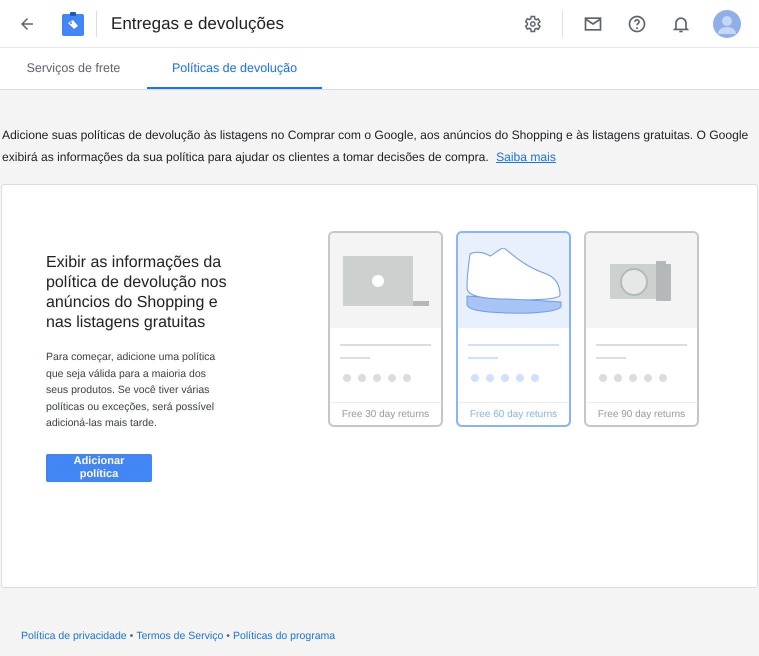  Describe the element at coordinates (180, 636) in the screenshot. I see `footer-link: Termos de Serviço` at that location.